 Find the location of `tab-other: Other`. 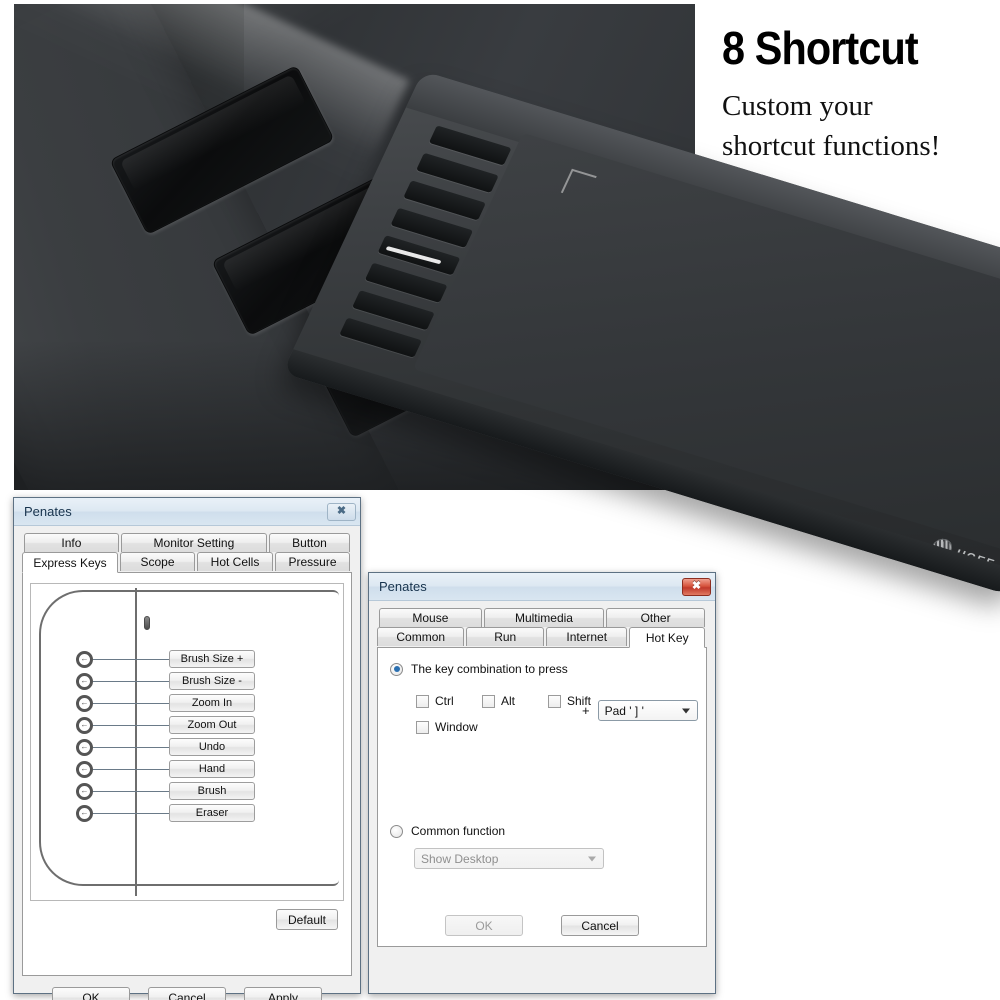

tab-other: Other is located at coordinates (655, 617).